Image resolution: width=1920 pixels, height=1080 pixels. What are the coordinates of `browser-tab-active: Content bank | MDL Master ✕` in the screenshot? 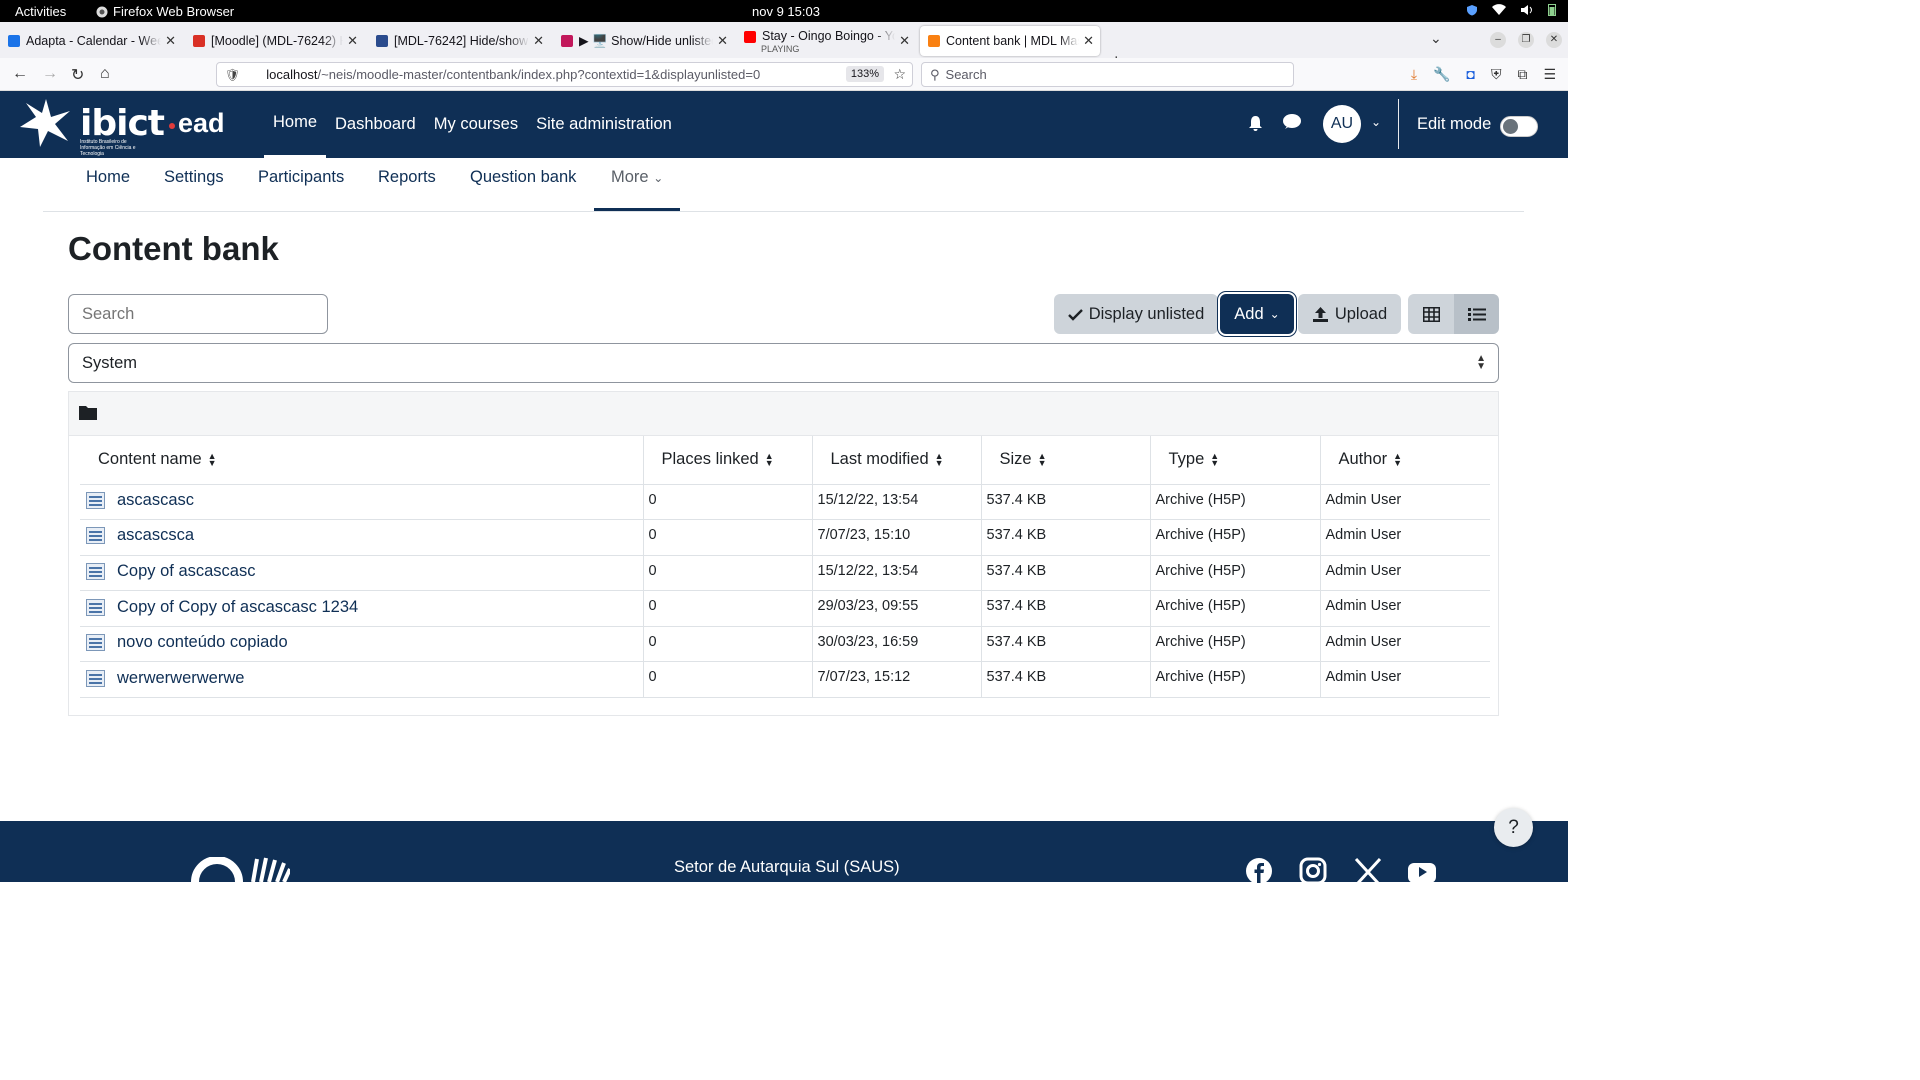 It's located at (1010, 41).